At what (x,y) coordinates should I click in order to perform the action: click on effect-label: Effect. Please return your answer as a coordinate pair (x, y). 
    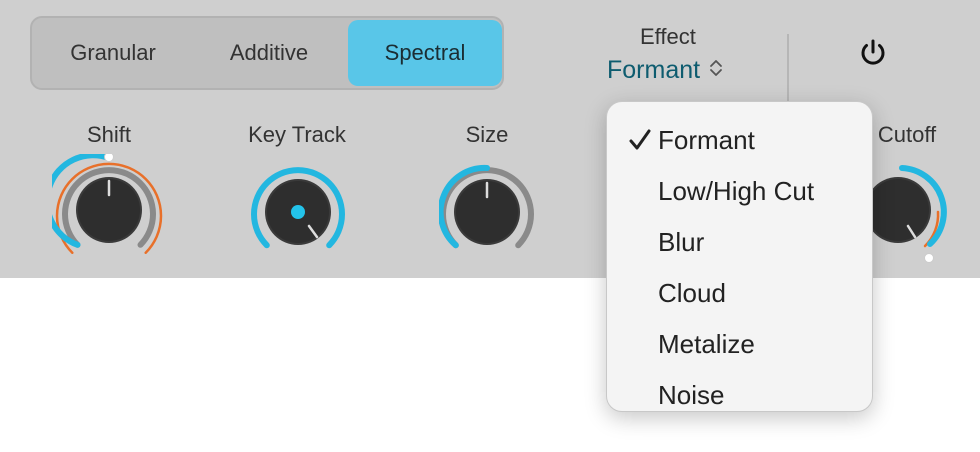
    Looking at the image, I should click on (668, 36).